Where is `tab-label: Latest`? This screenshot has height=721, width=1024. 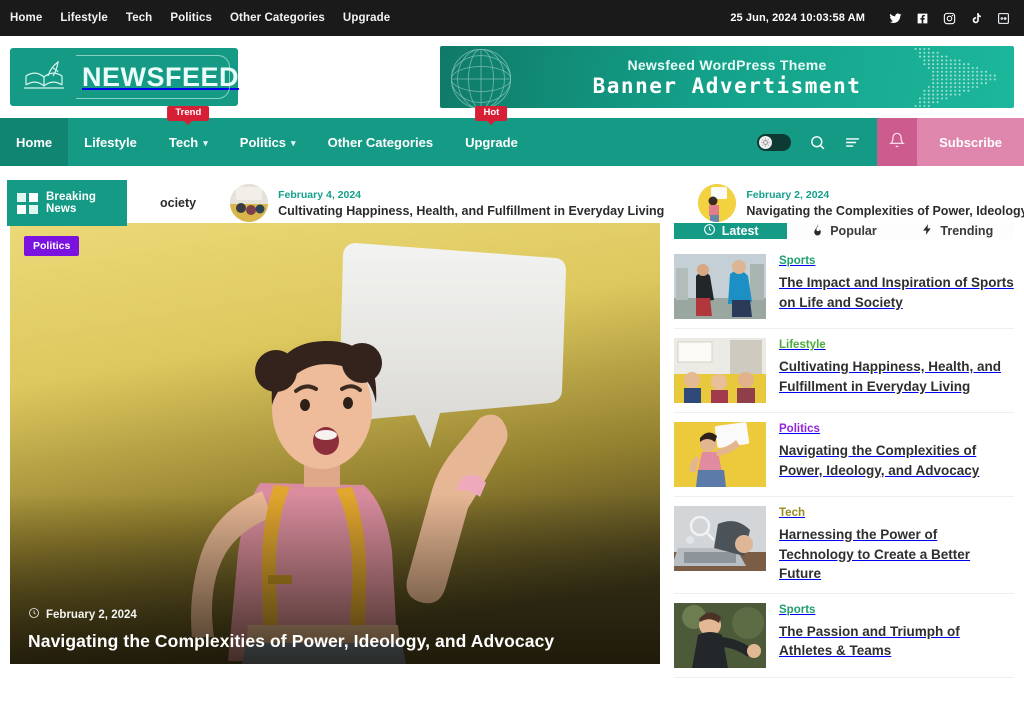
tab-label: Latest is located at coordinates (740, 231).